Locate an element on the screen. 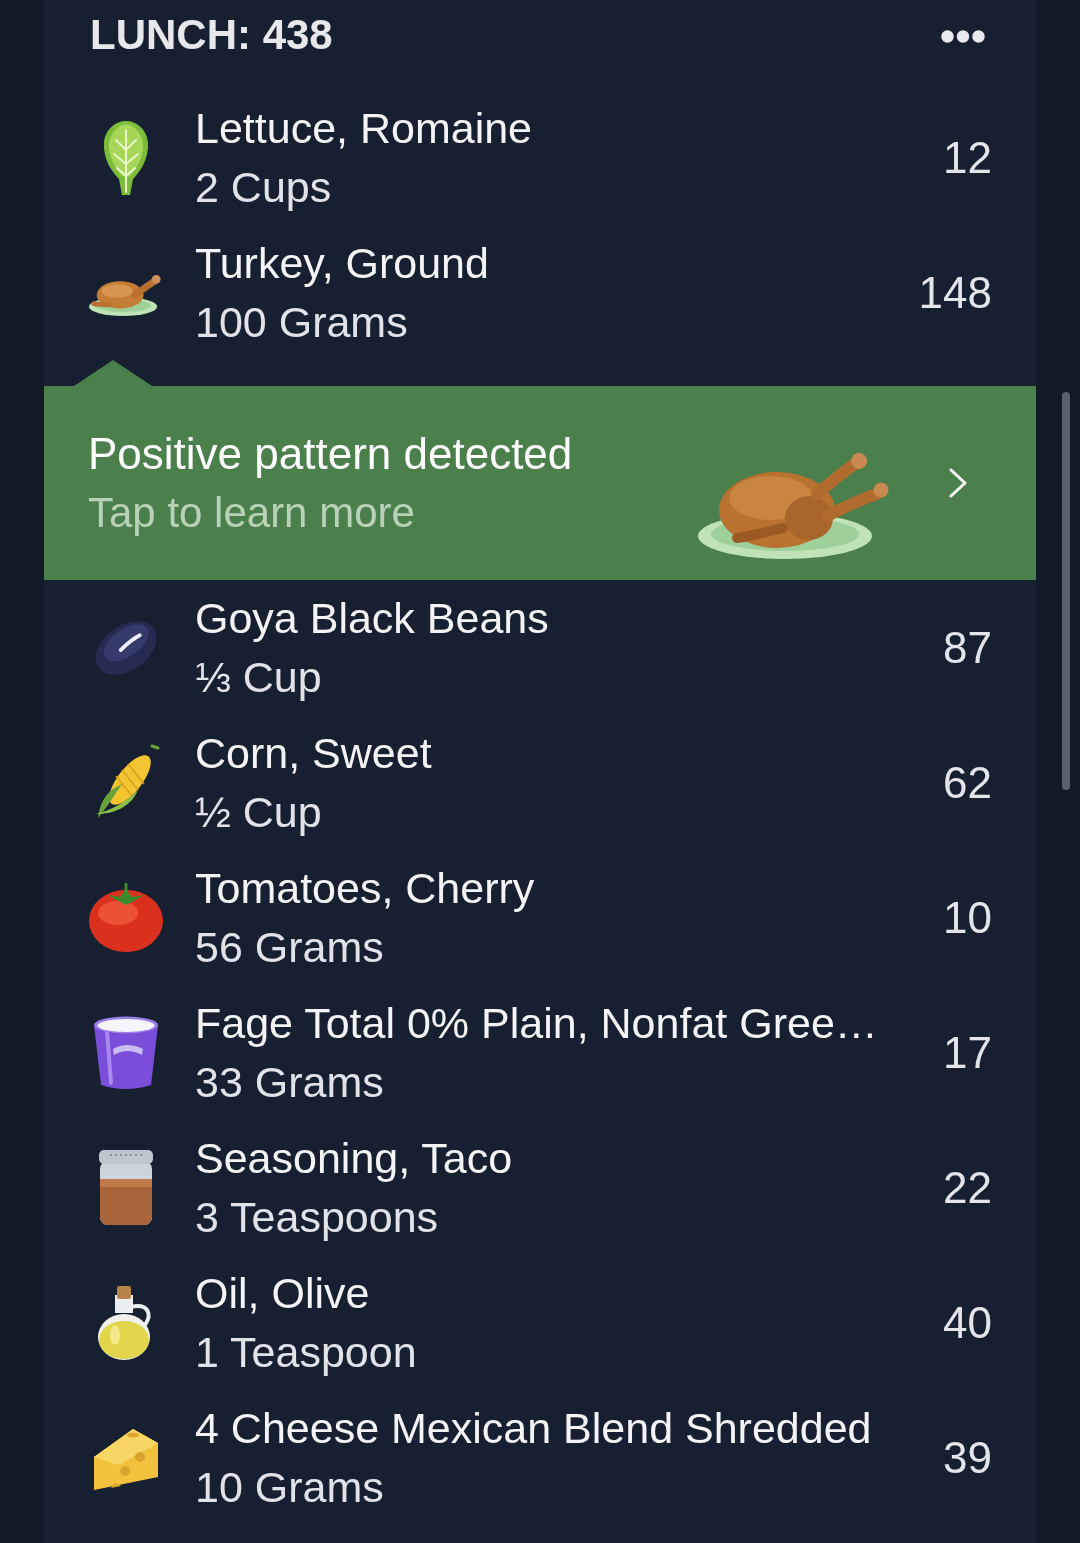 The image size is (1080, 1543). chevron-right-icon is located at coordinates (958, 483).